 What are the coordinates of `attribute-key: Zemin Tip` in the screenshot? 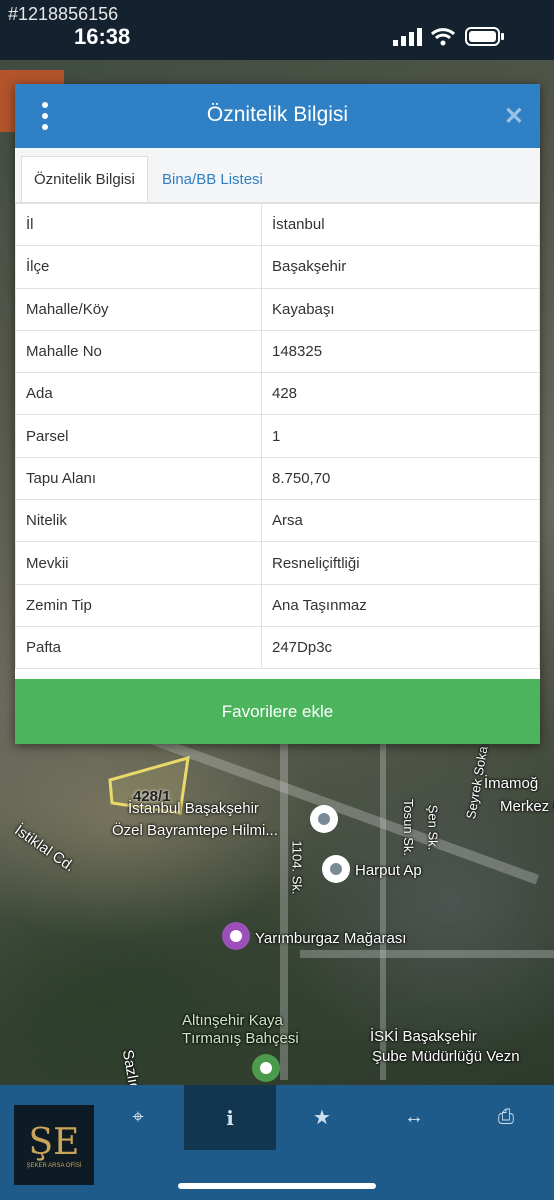 It's located at (138, 605).